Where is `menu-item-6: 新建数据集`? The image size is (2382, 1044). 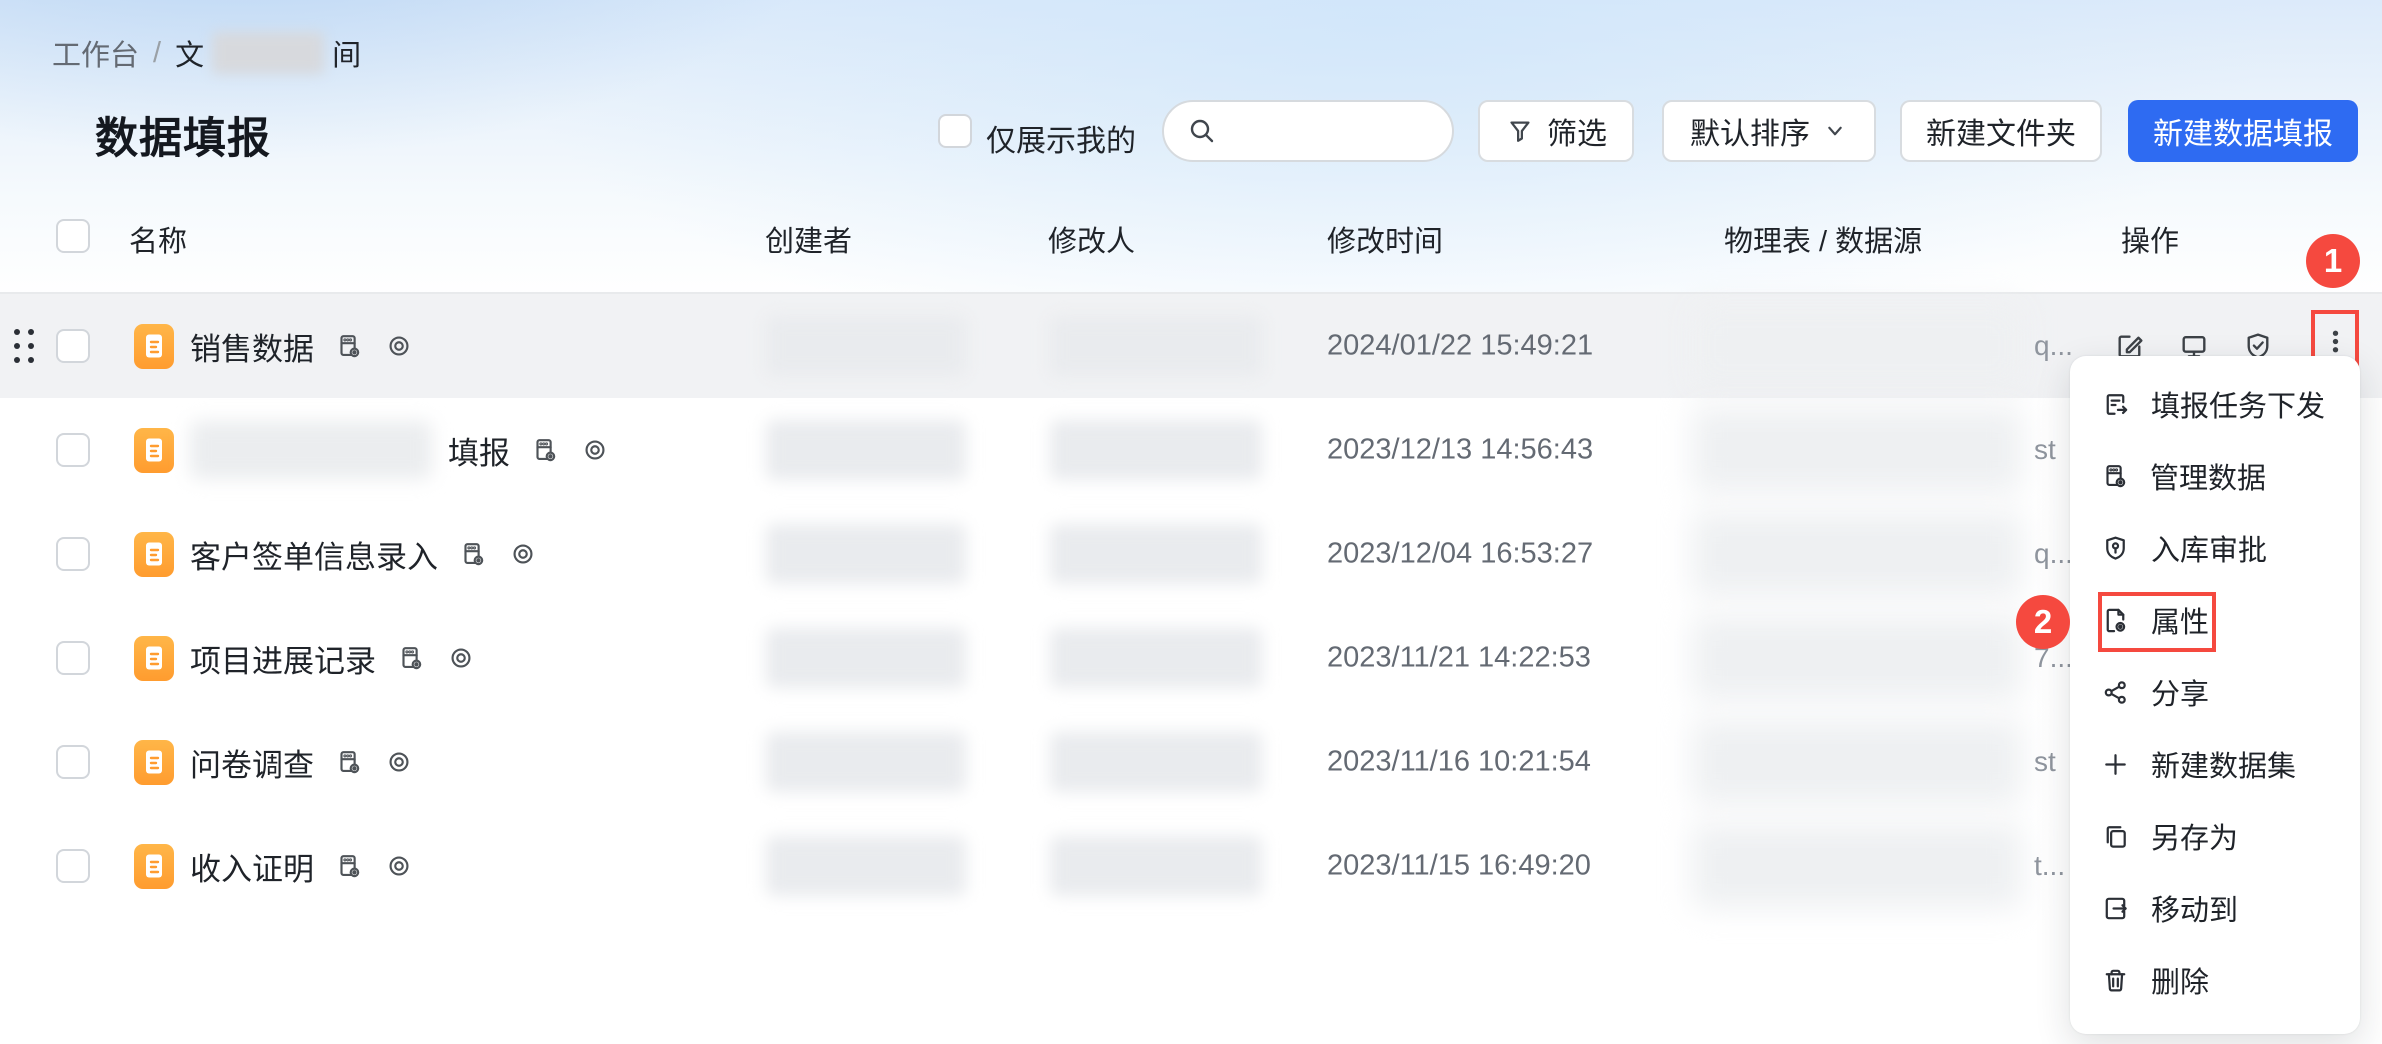
menu-item-6: 新建数据集 is located at coordinates (2215, 764).